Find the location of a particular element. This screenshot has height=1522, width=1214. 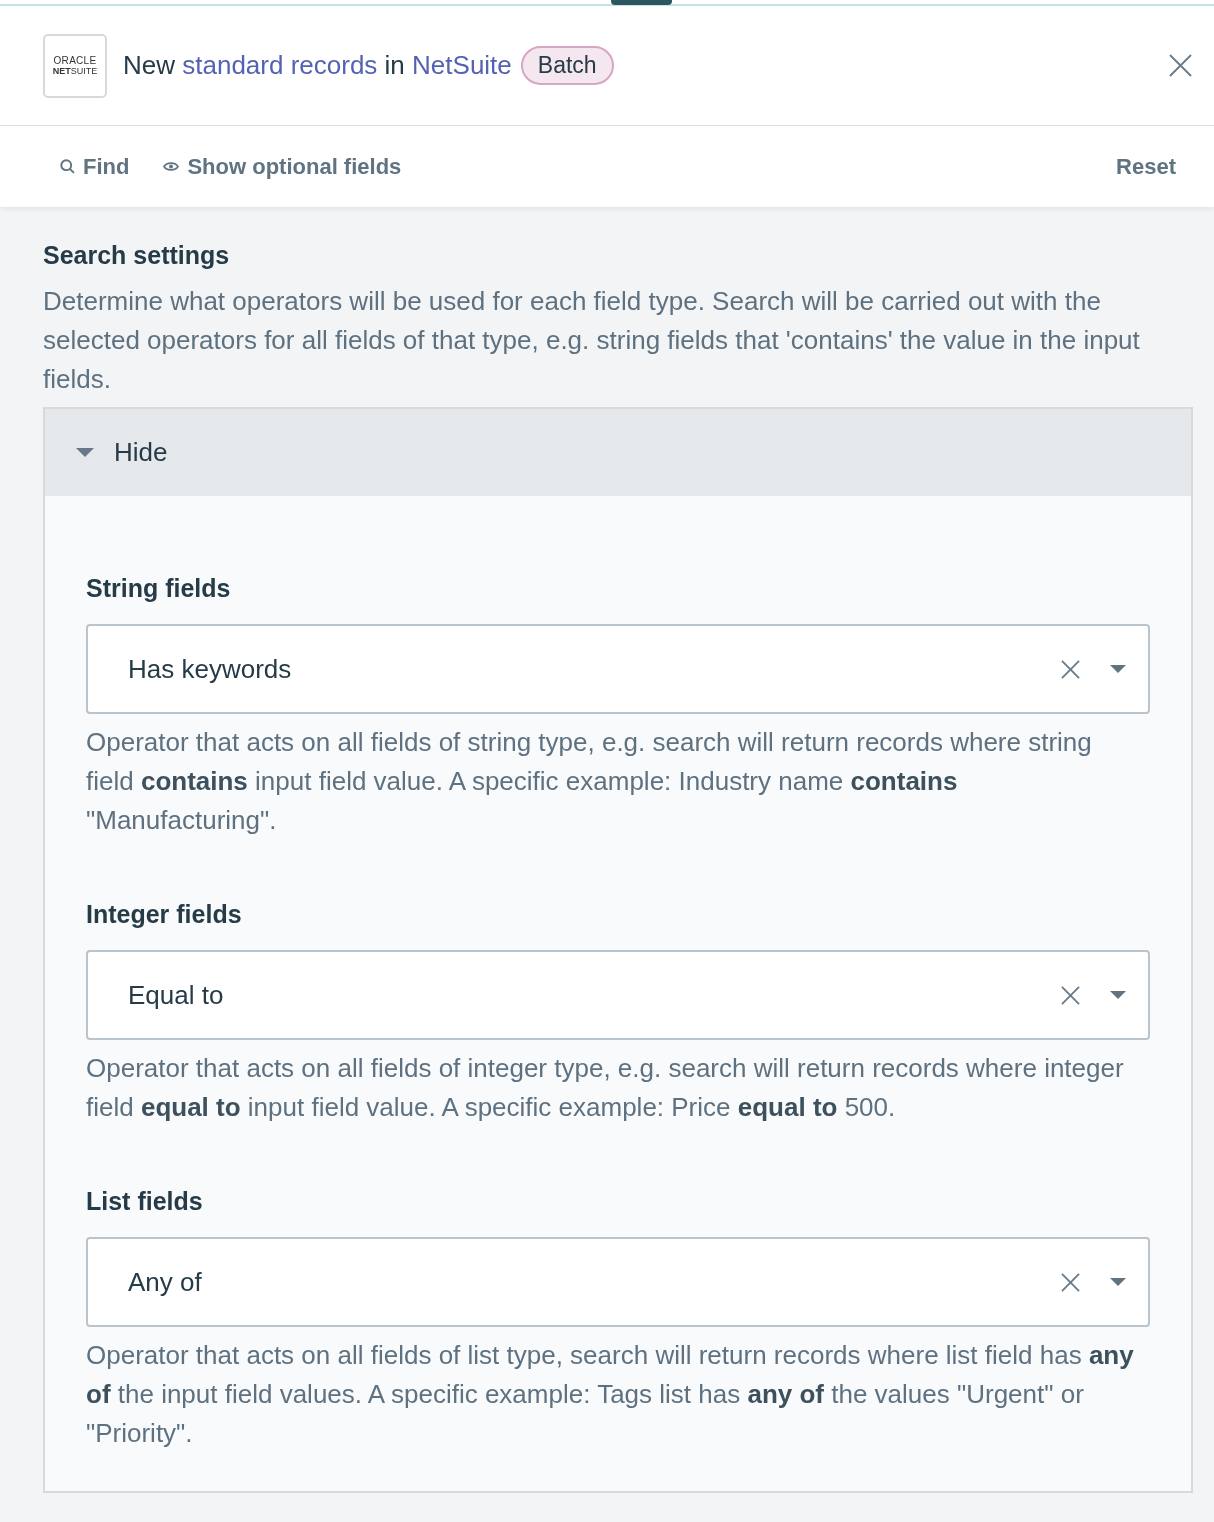

collapse-toggle: Hide is located at coordinates (618, 452).